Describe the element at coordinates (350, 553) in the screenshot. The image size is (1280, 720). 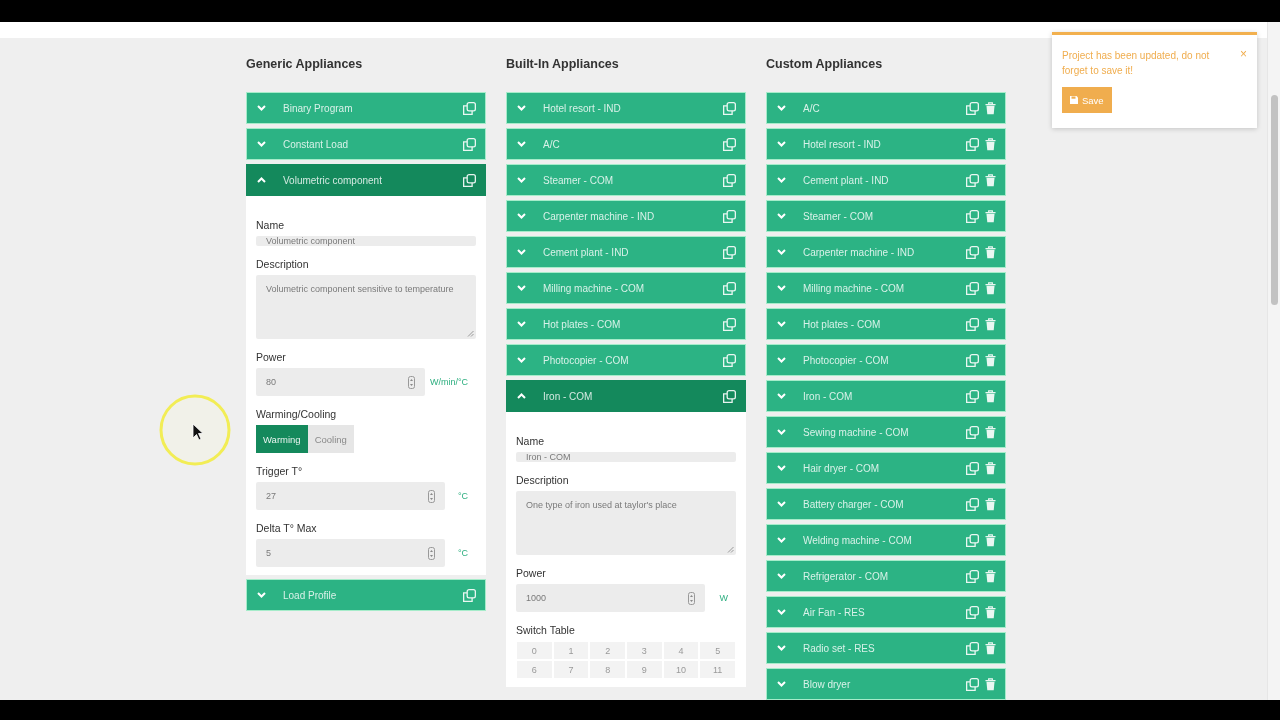
I see `number-field: 5` at that location.